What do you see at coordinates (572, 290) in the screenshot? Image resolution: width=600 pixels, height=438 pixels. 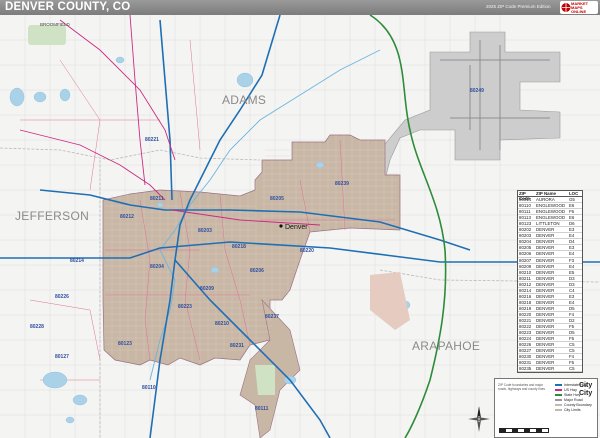 I see `zip-index-cell: C4` at bounding box center [572, 290].